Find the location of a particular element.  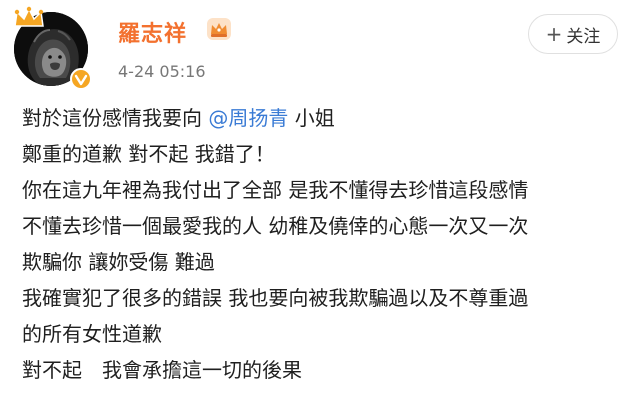

follow-label: 关注 is located at coordinates (583, 36).